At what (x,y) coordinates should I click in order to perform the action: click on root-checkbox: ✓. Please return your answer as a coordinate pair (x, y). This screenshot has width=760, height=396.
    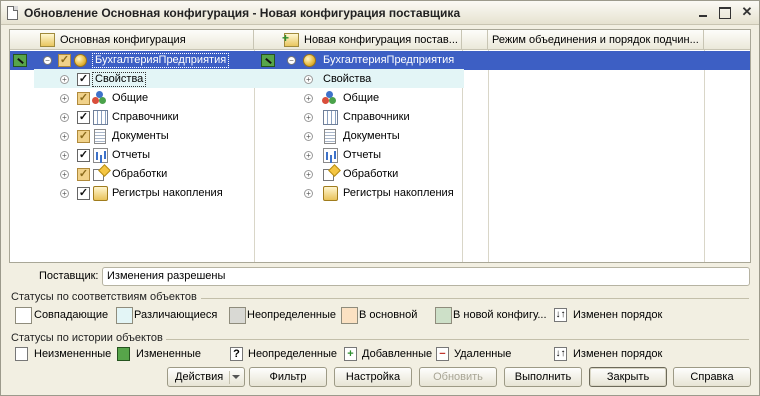
    Looking at the image, I should click on (64, 60).